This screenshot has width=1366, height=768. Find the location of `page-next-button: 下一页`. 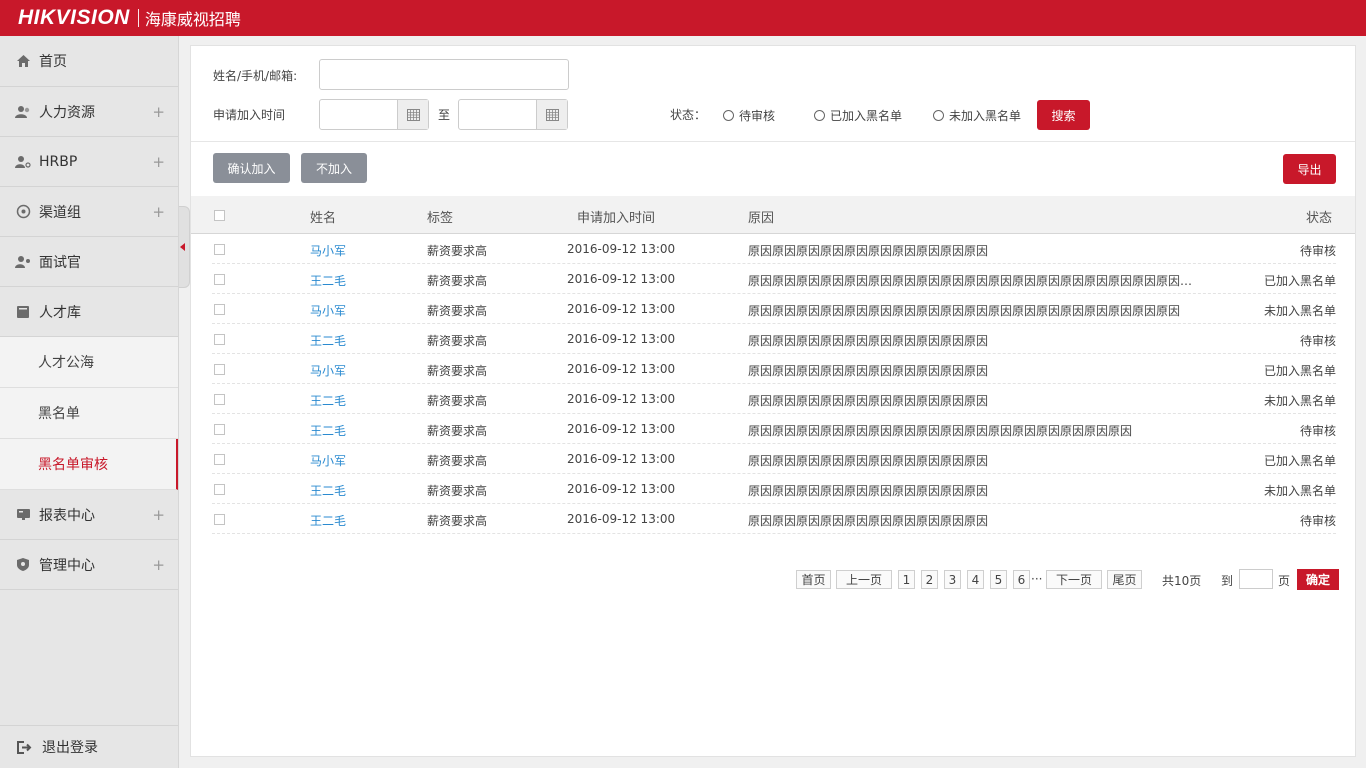

page-next-button: 下一页 is located at coordinates (1074, 579).